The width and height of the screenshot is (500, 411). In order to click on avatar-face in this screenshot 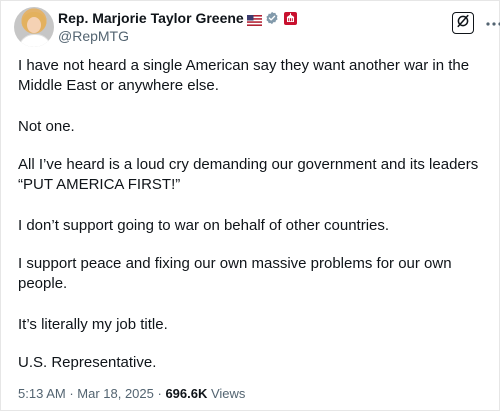, I will do `click(34, 25)`.